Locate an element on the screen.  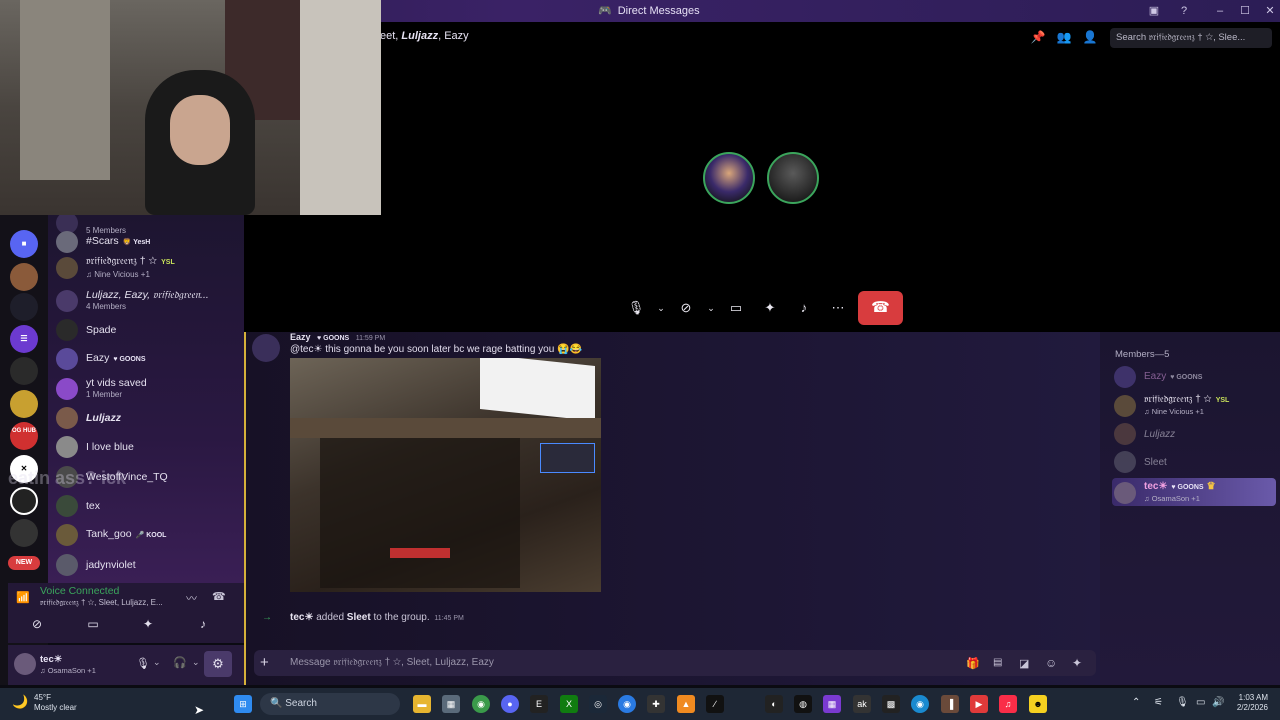
username: tec☀ is located at coordinates (51, 659).